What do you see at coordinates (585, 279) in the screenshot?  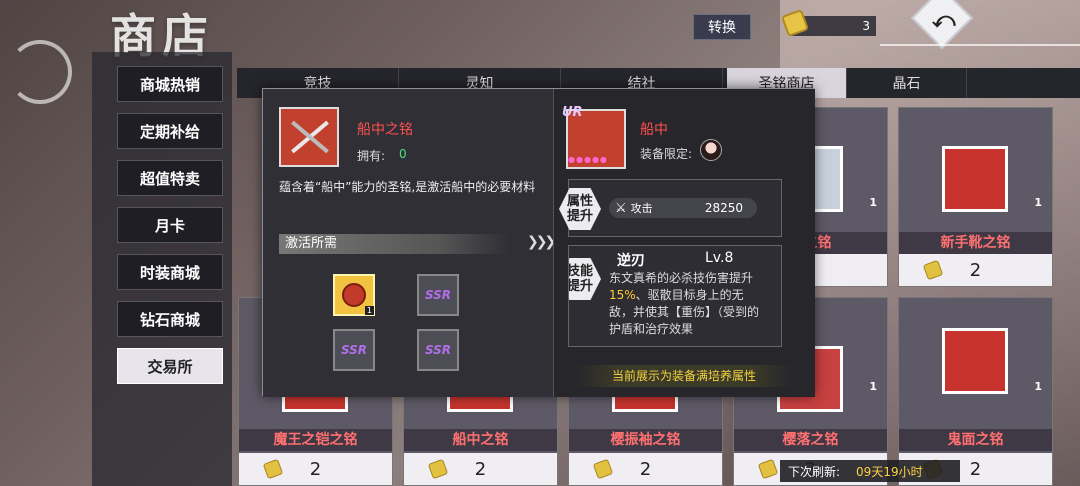 I see `skill-hex-label: 技能 提升` at bounding box center [585, 279].